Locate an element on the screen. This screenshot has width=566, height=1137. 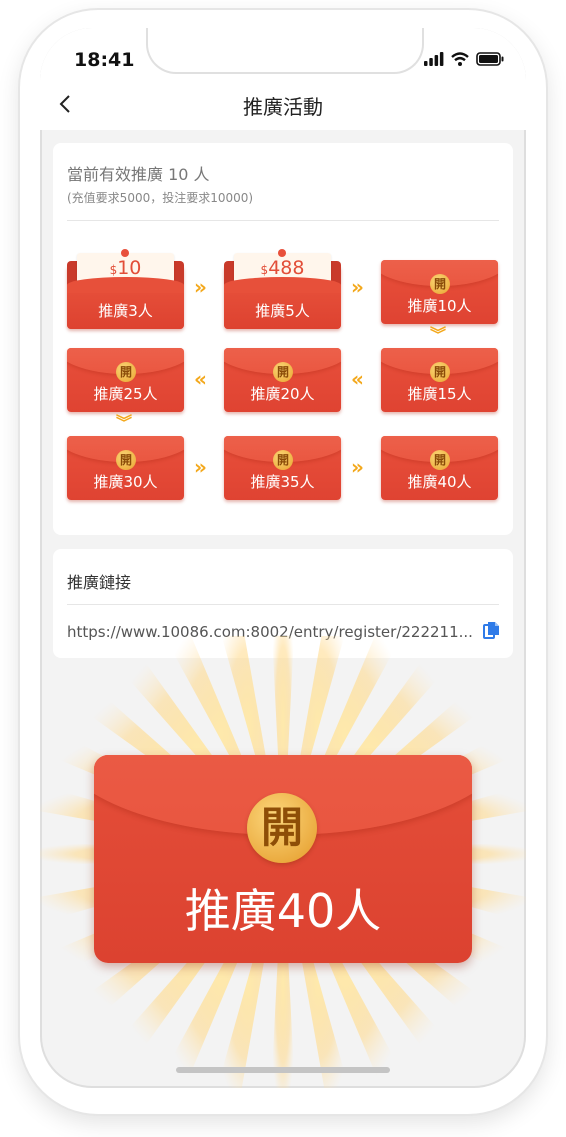
reward-envelope-30: 開 推廣30人 is located at coordinates (125, 468).